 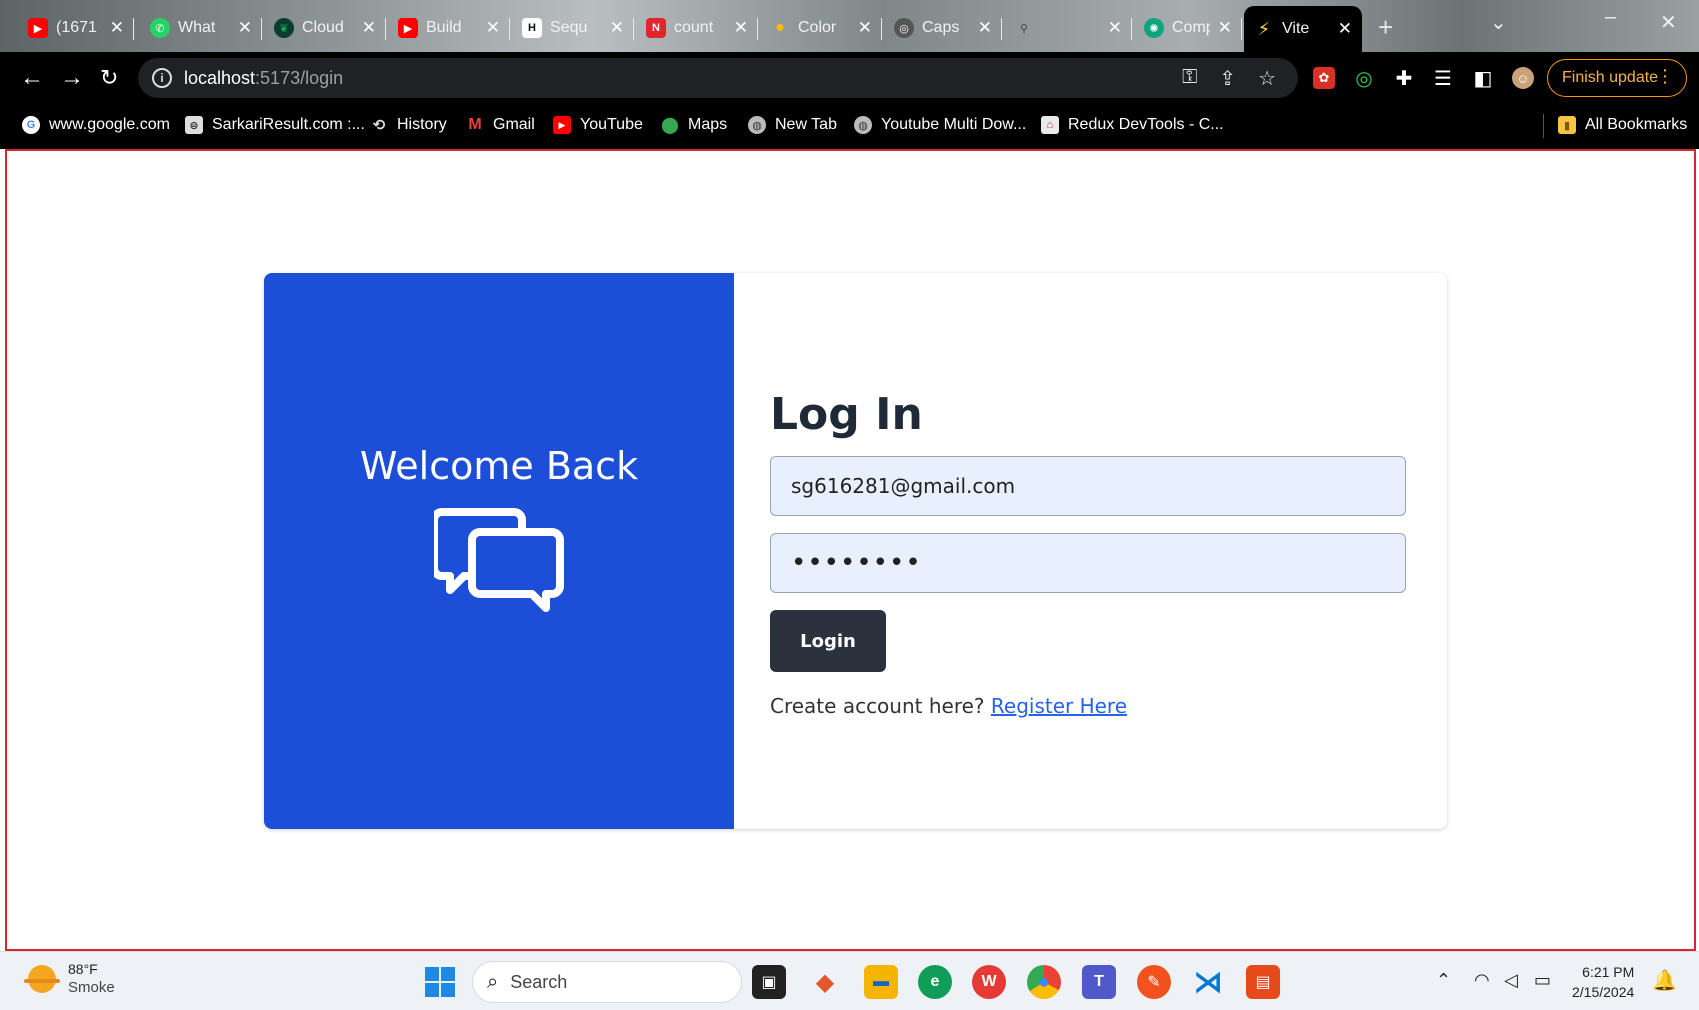 What do you see at coordinates (72, 78) in the screenshot?
I see `forward-arrow-icon: →` at bounding box center [72, 78].